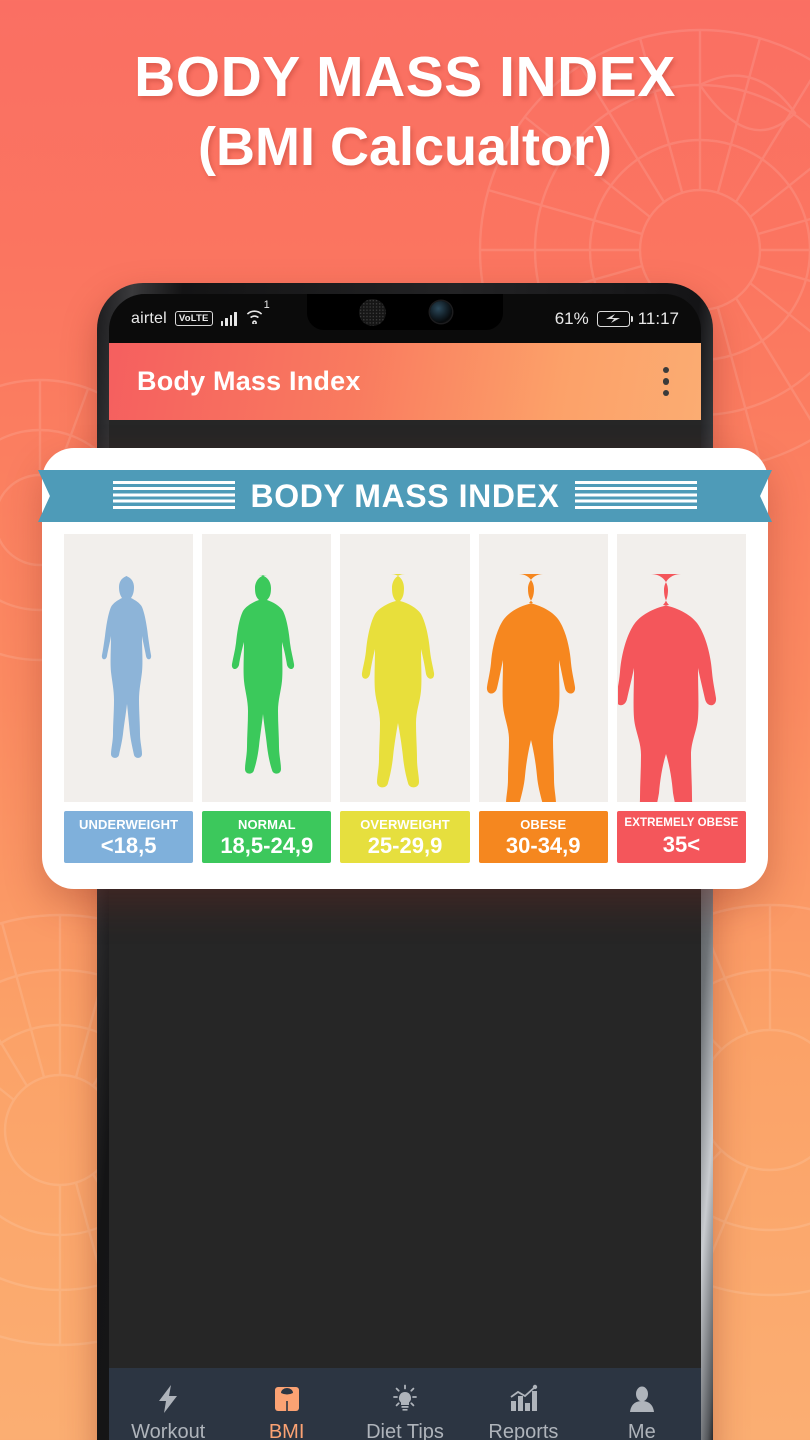 The height and width of the screenshot is (1440, 810). I want to click on category-badge: OVERWEIGHT 25-29,9, so click(405, 837).